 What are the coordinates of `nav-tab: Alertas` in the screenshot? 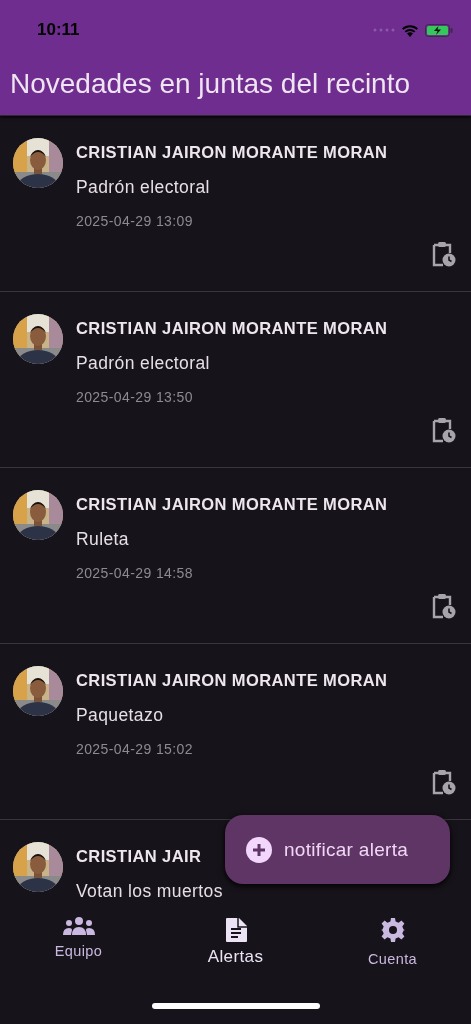 It's located at (235, 942).